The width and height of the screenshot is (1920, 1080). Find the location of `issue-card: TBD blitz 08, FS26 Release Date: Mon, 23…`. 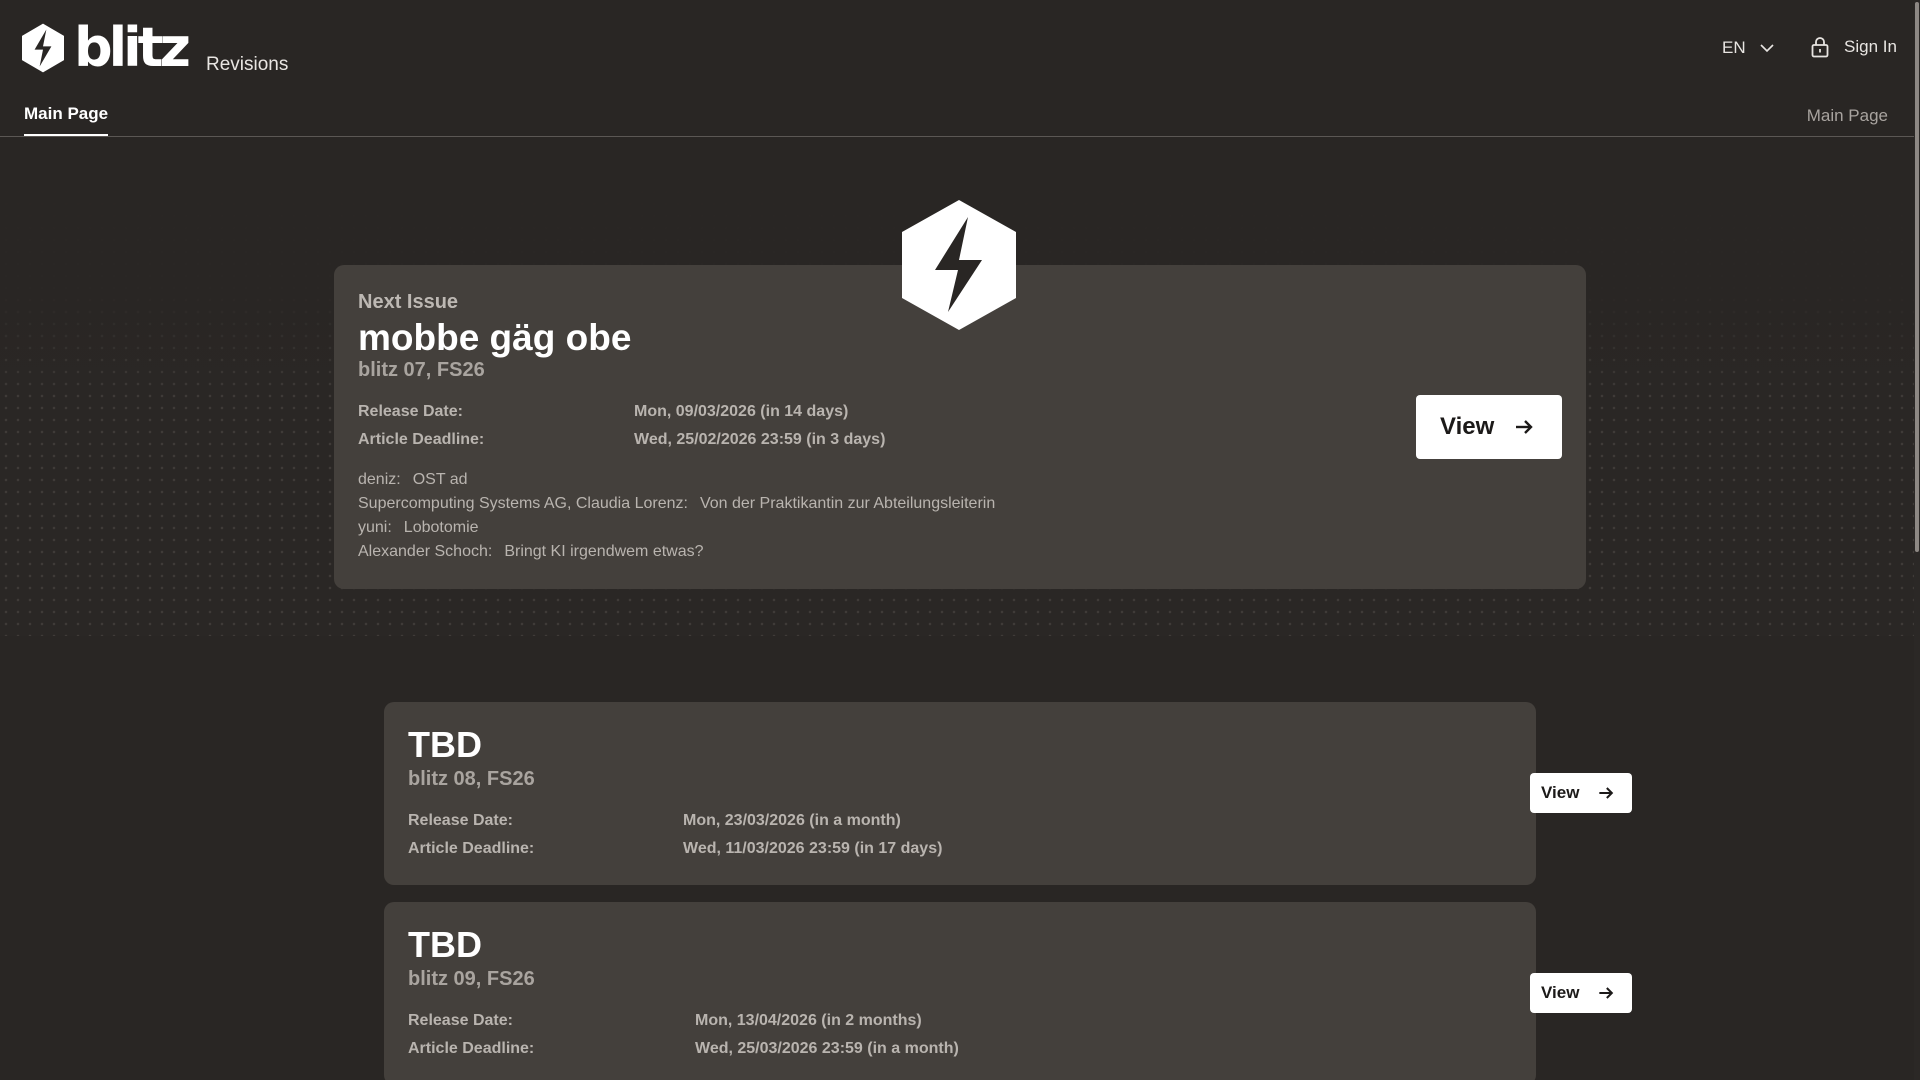

issue-card: TBD blitz 08, FS26 Release Date: Mon, 23… is located at coordinates (1008, 793).